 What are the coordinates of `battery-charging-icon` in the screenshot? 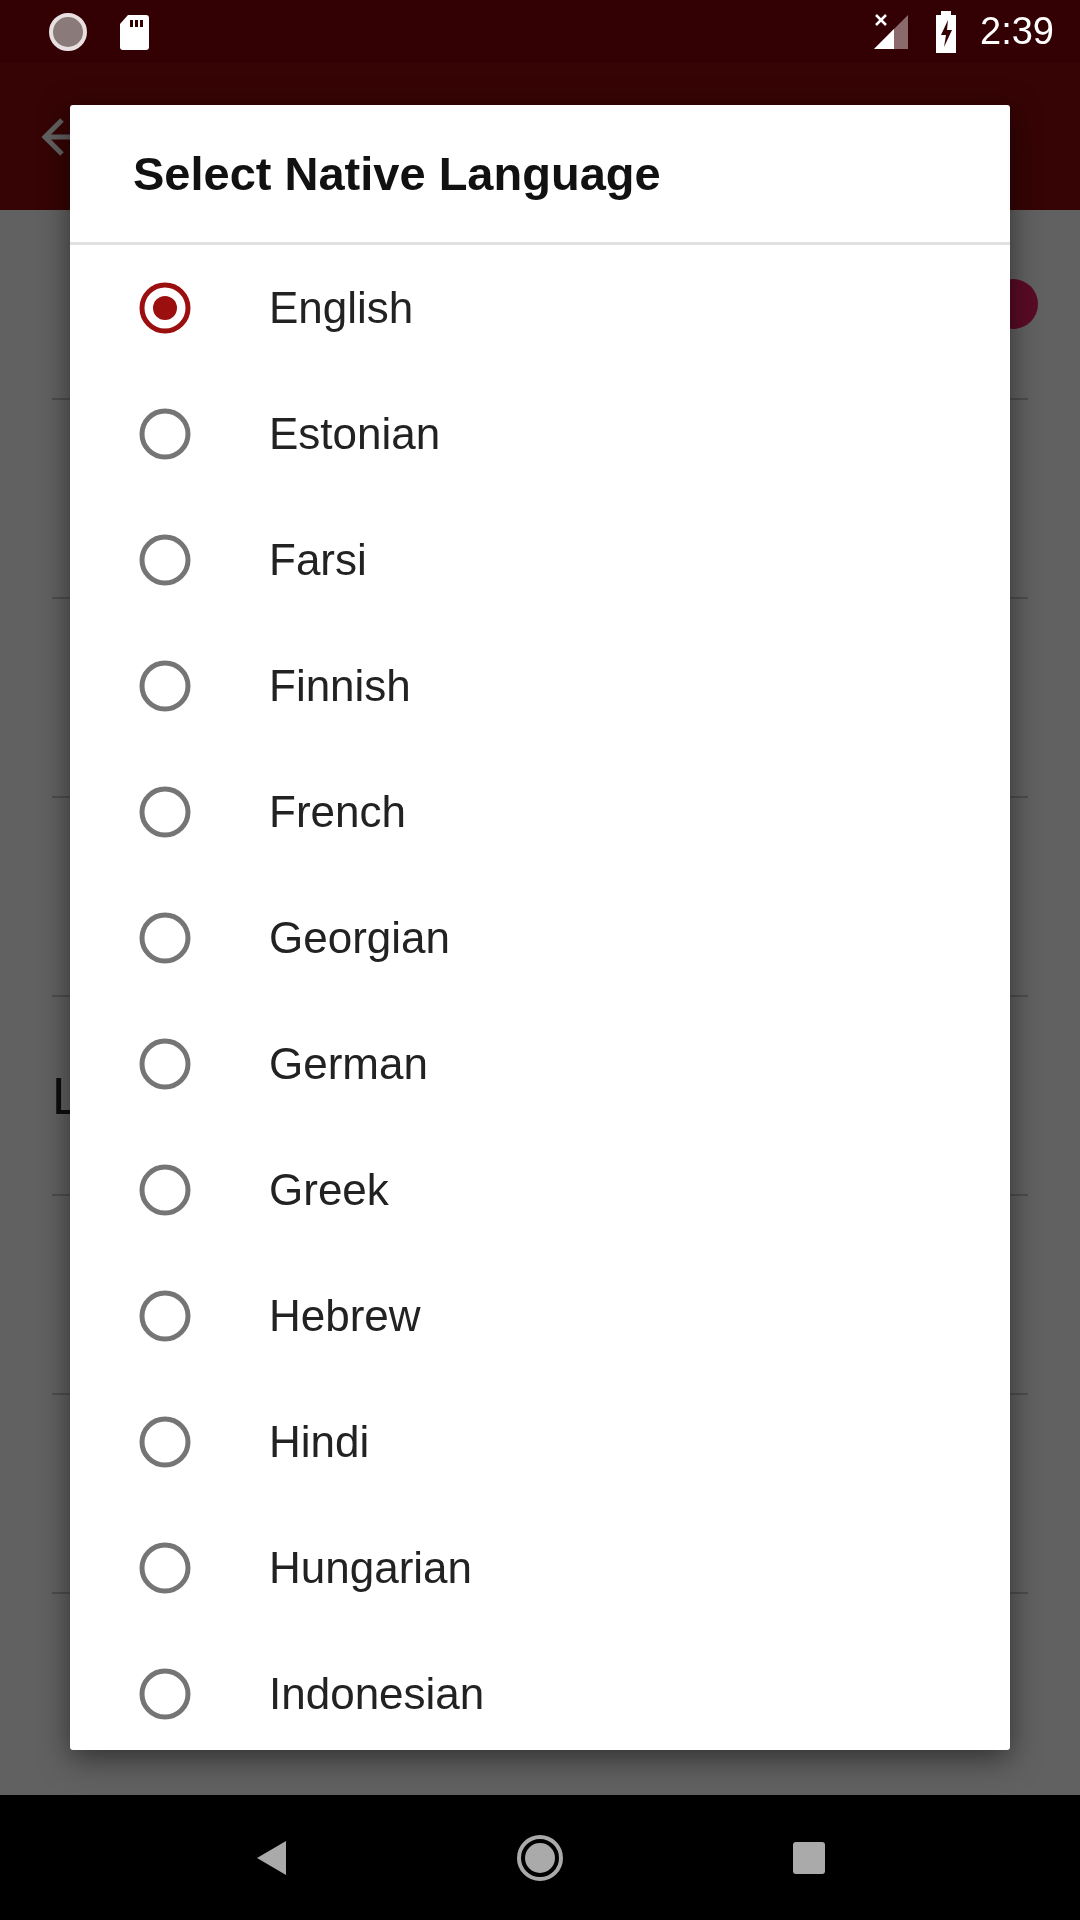 It's located at (946, 31).